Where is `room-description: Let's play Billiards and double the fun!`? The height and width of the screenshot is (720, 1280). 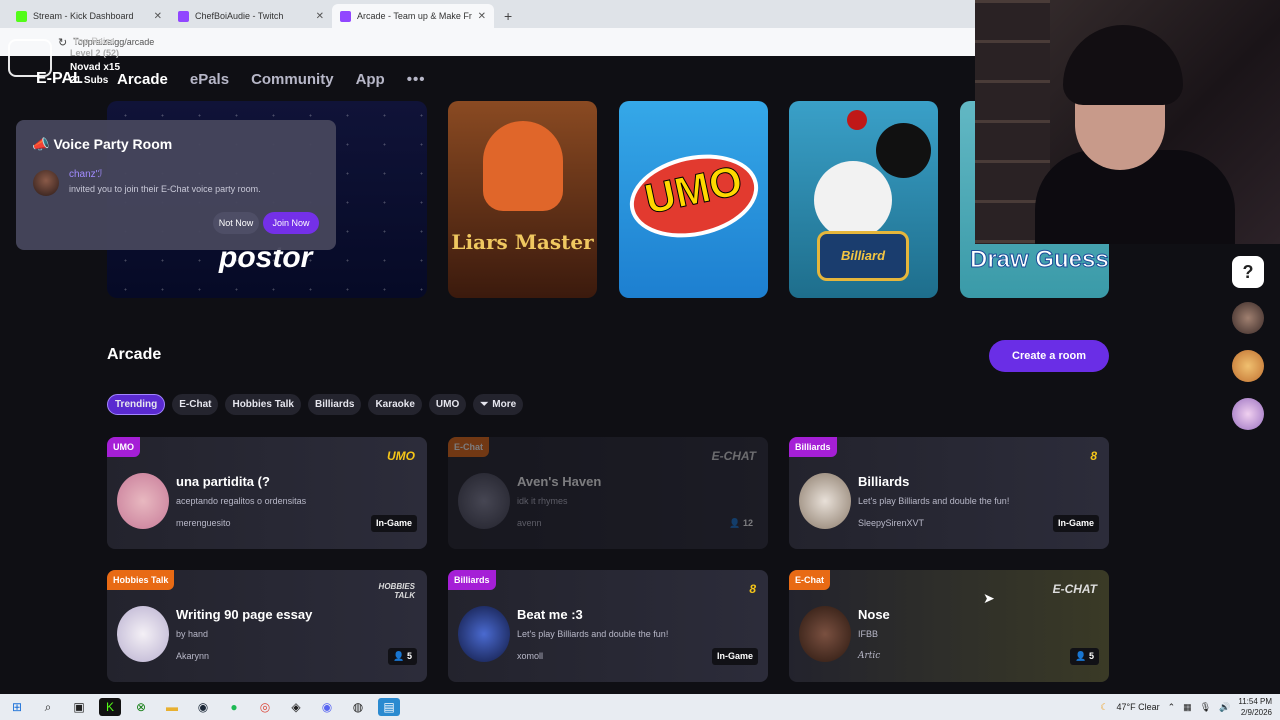
room-description: Let's play Billiards and double the fun! is located at coordinates (593, 634).